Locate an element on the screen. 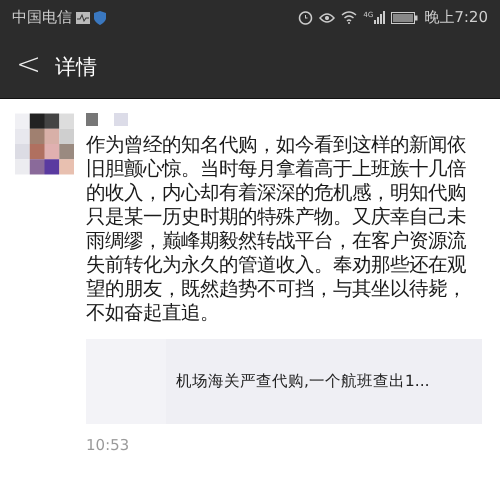 Image resolution: width=500 pixels, height=486 pixels. clock-time: 晚上7:20 is located at coordinates (456, 17).